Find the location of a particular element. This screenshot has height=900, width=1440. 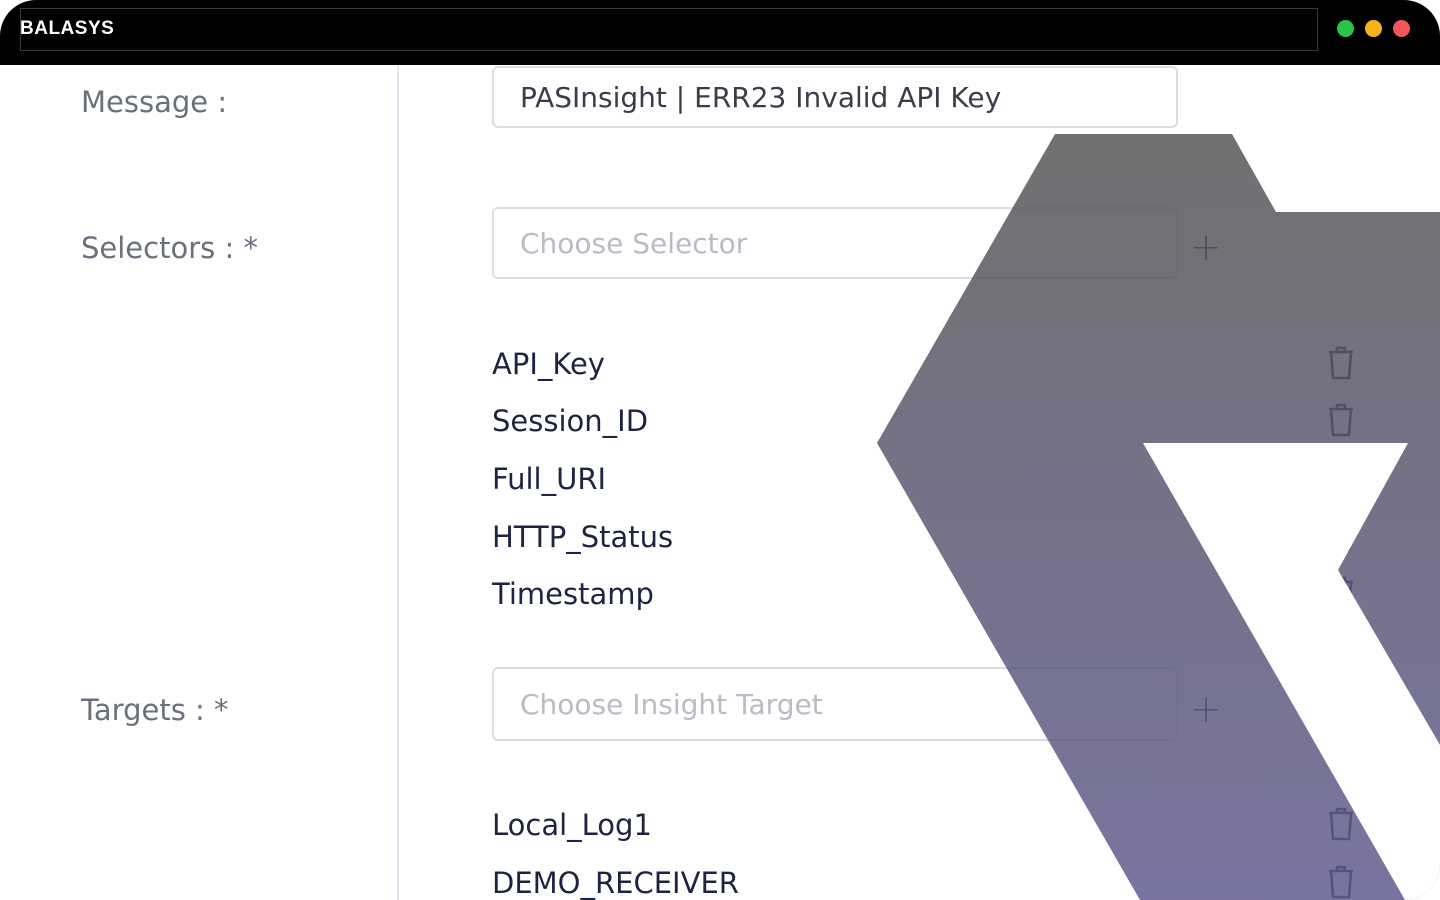

close-window-button is located at coordinates (1401, 28).